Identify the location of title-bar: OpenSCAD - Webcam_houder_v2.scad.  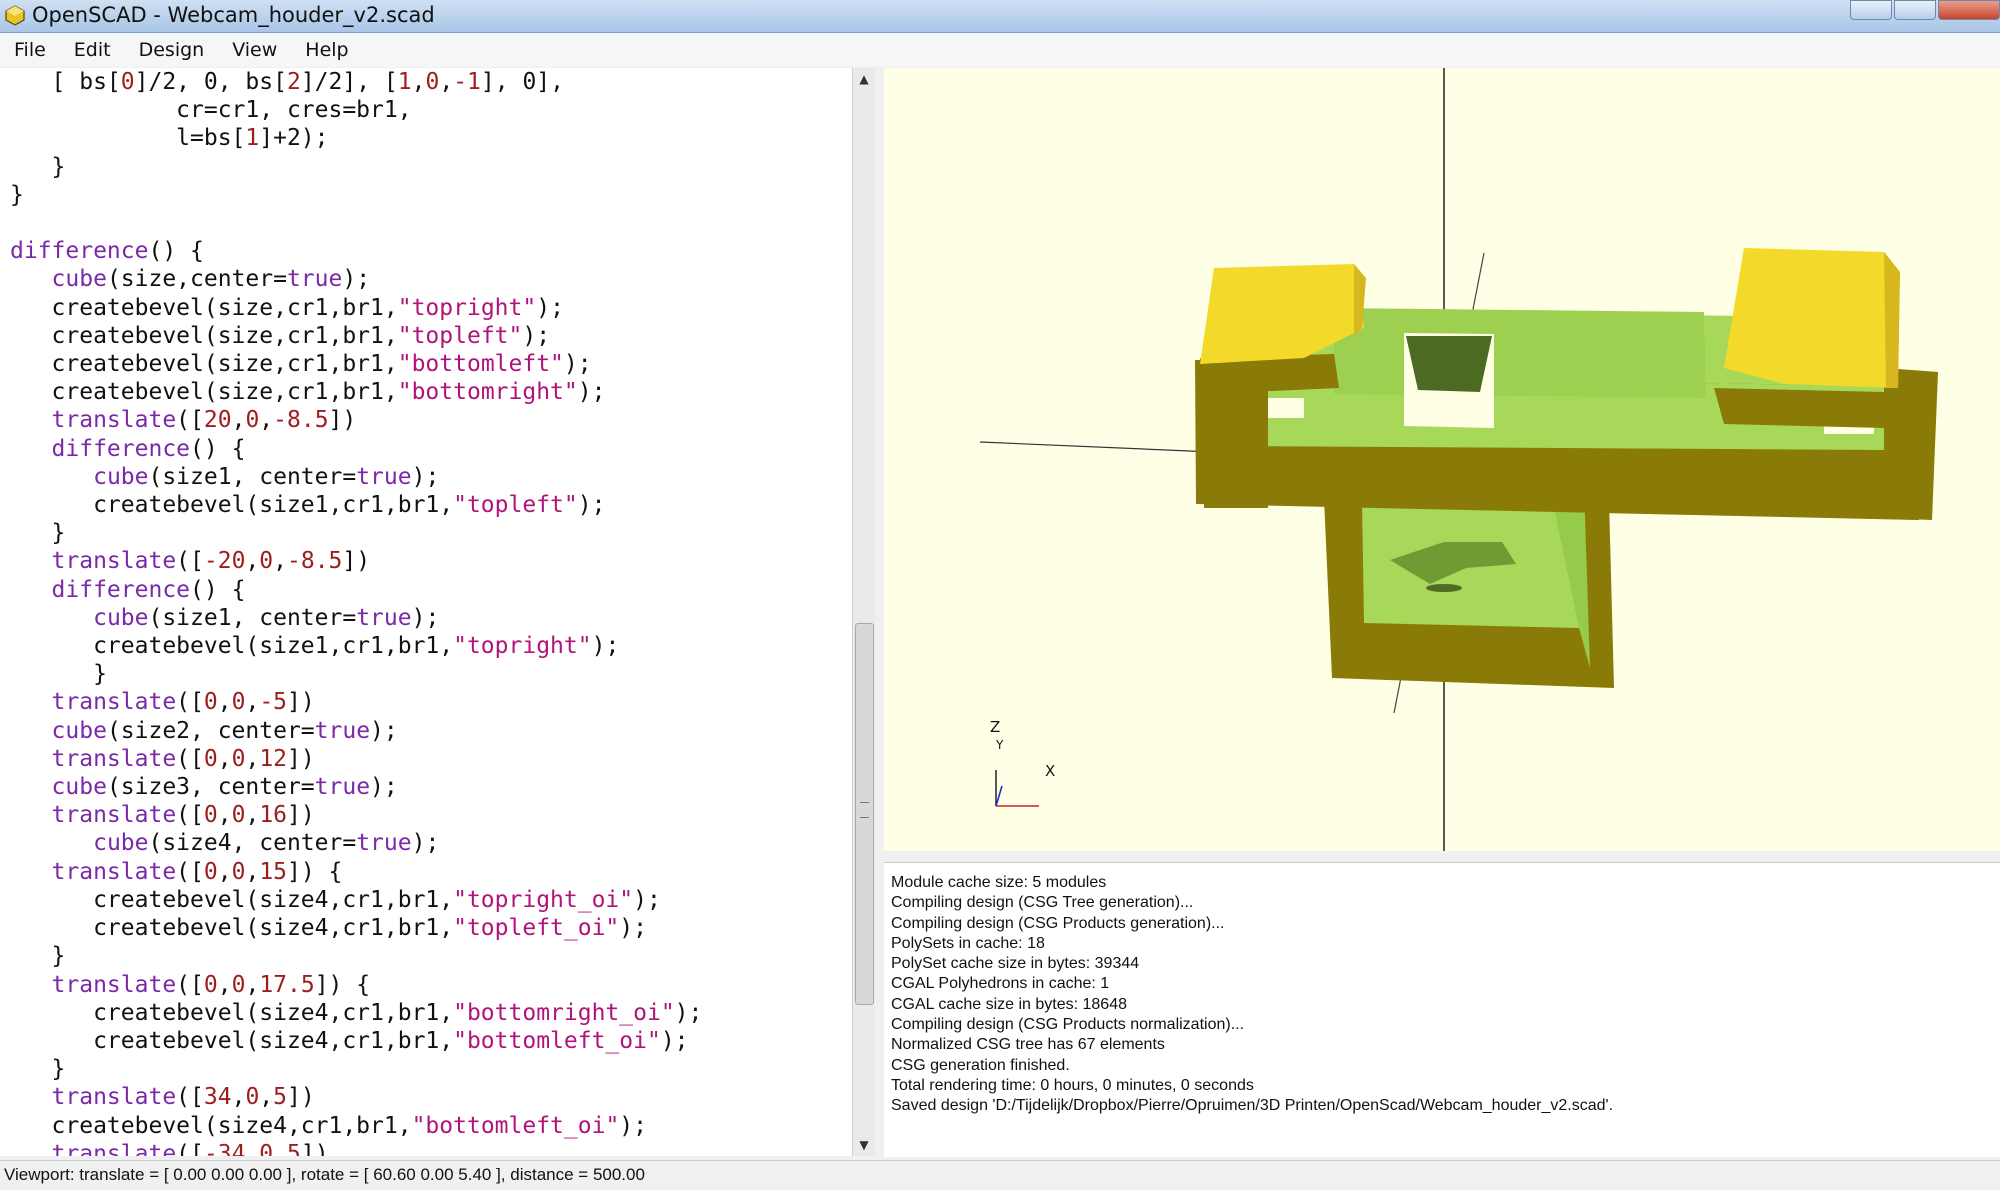
(1000, 16).